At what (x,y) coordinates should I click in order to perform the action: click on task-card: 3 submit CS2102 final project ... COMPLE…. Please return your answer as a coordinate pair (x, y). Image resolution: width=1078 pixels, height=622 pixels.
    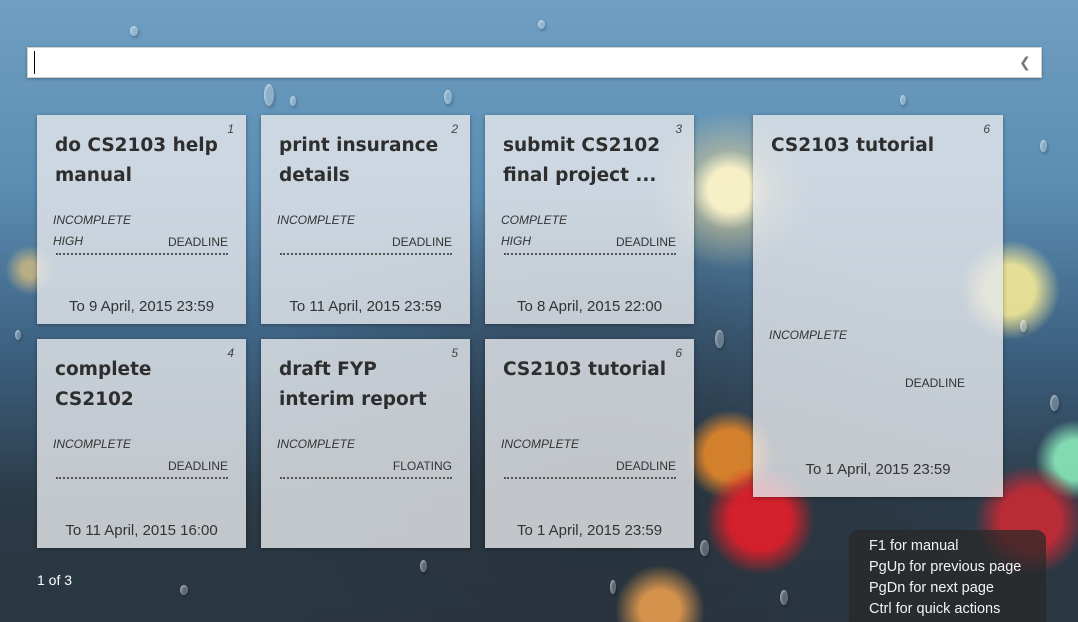
    Looking at the image, I should click on (589, 219).